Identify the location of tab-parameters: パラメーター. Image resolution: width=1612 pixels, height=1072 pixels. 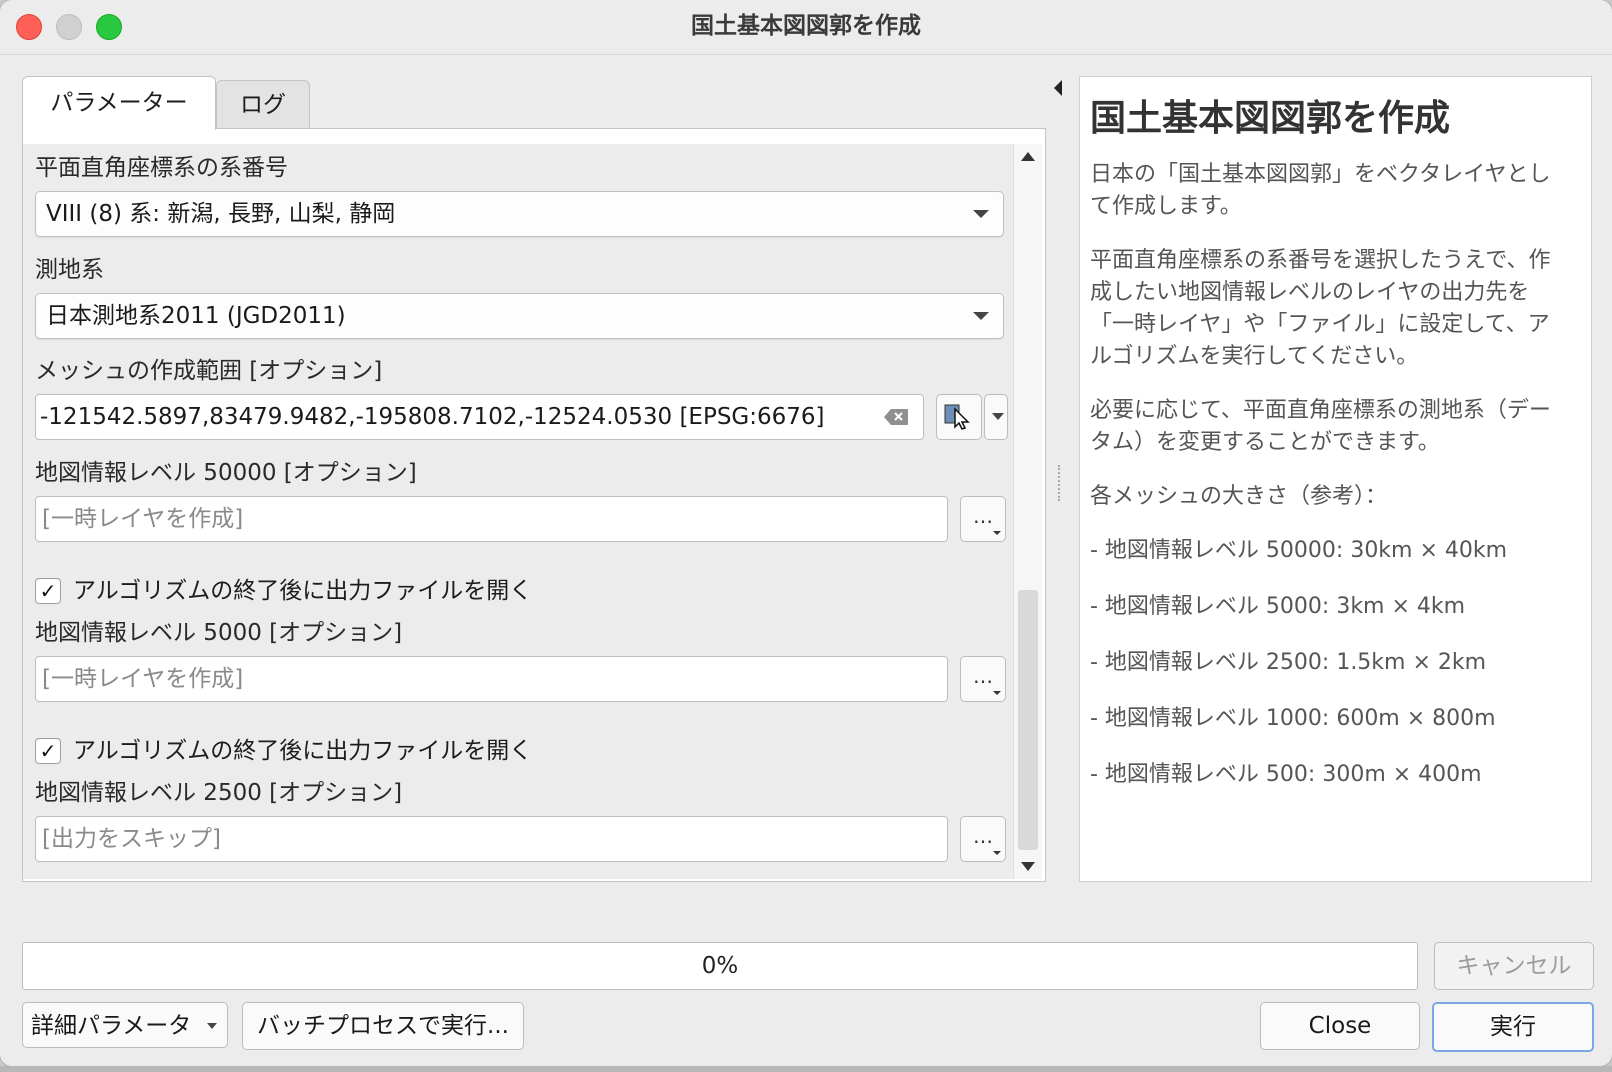
(119, 103).